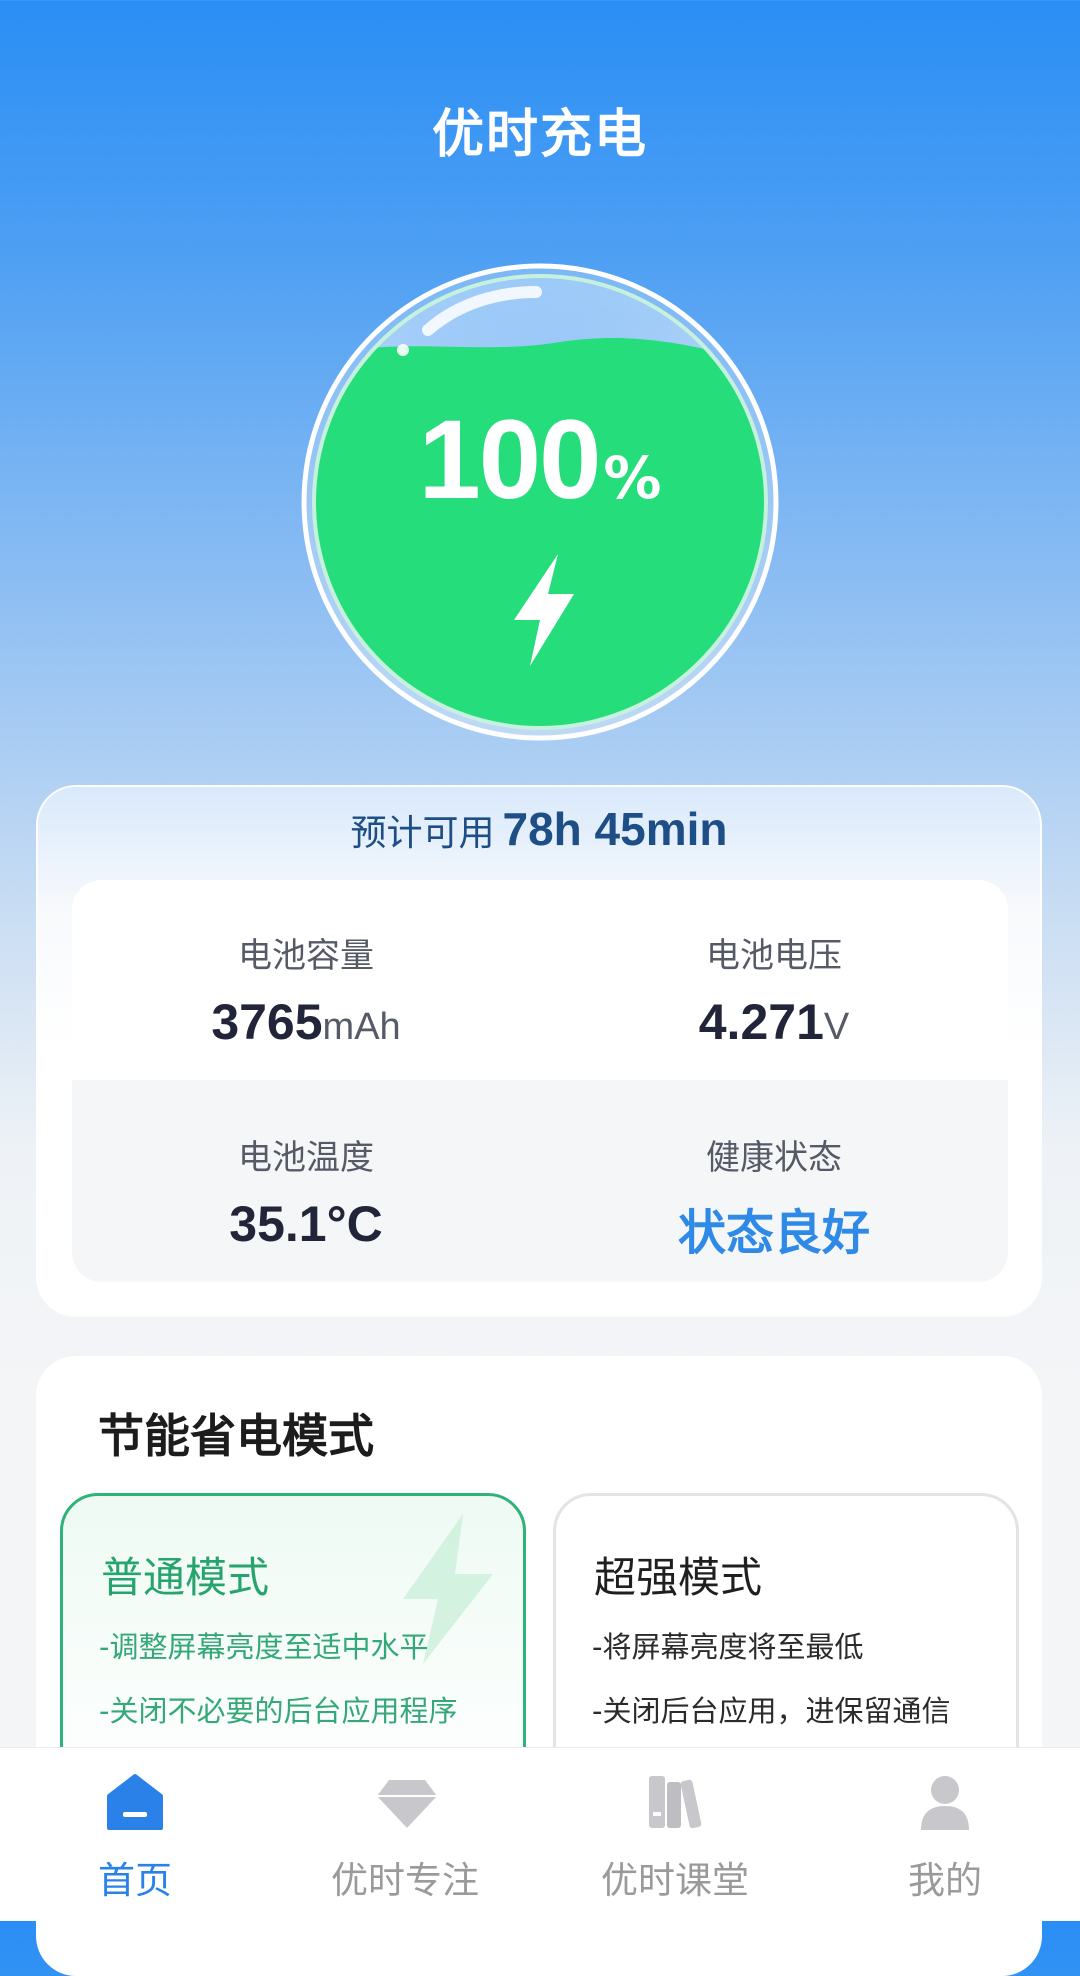 The height and width of the screenshot is (1976, 1080). What do you see at coordinates (135, 1834) in the screenshot?
I see `nav-item-home: 首页` at bounding box center [135, 1834].